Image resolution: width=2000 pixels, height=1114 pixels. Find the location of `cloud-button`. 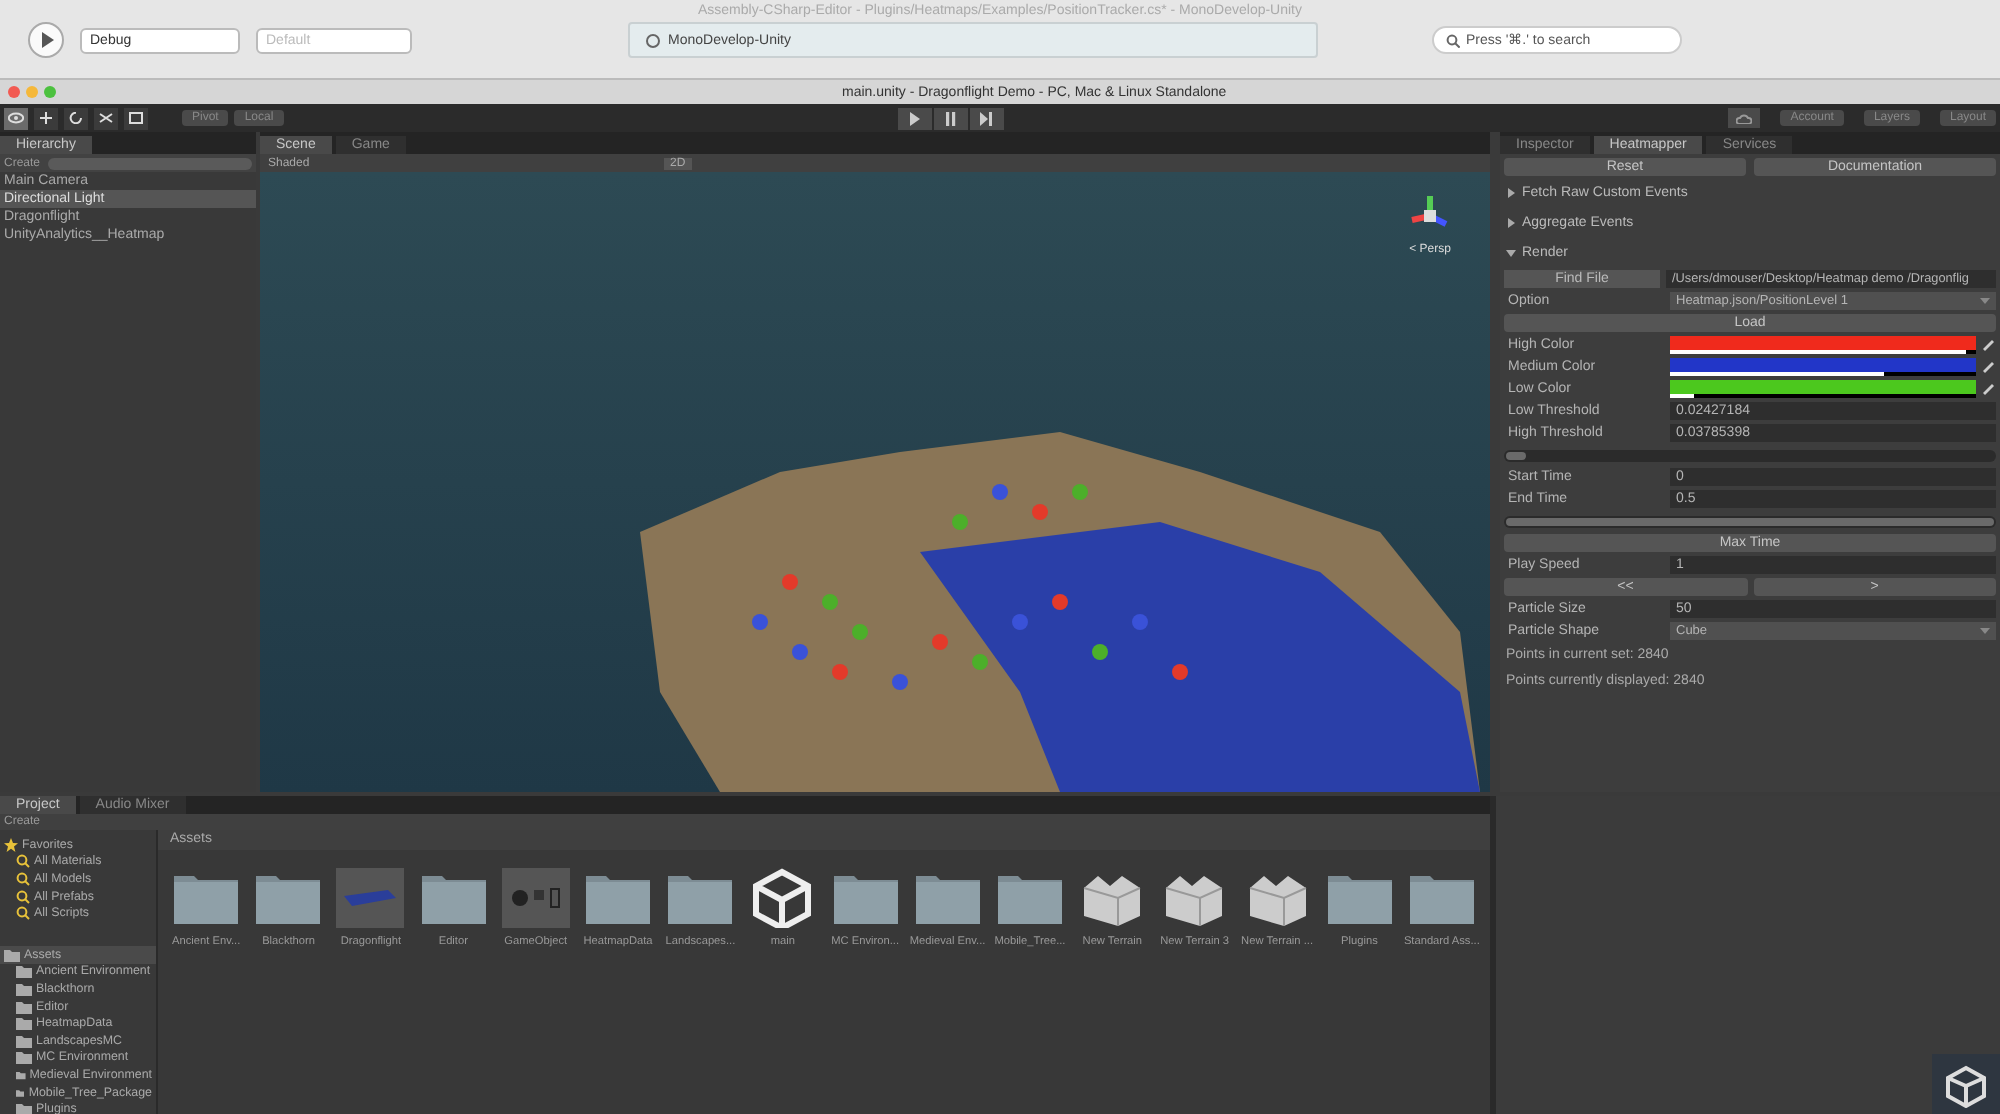

cloud-button is located at coordinates (1744, 118).